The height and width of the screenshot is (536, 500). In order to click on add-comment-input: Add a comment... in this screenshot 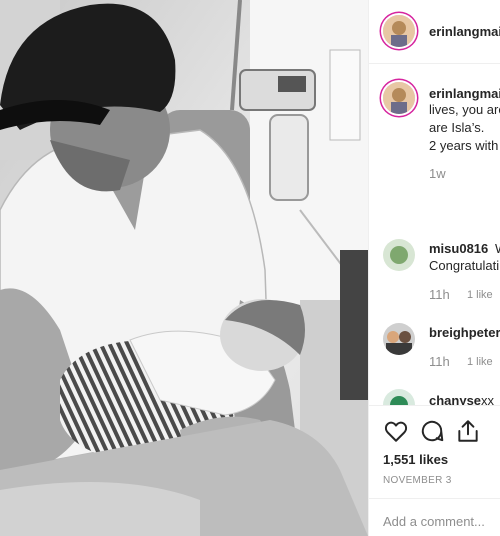, I will do `click(434, 521)`.